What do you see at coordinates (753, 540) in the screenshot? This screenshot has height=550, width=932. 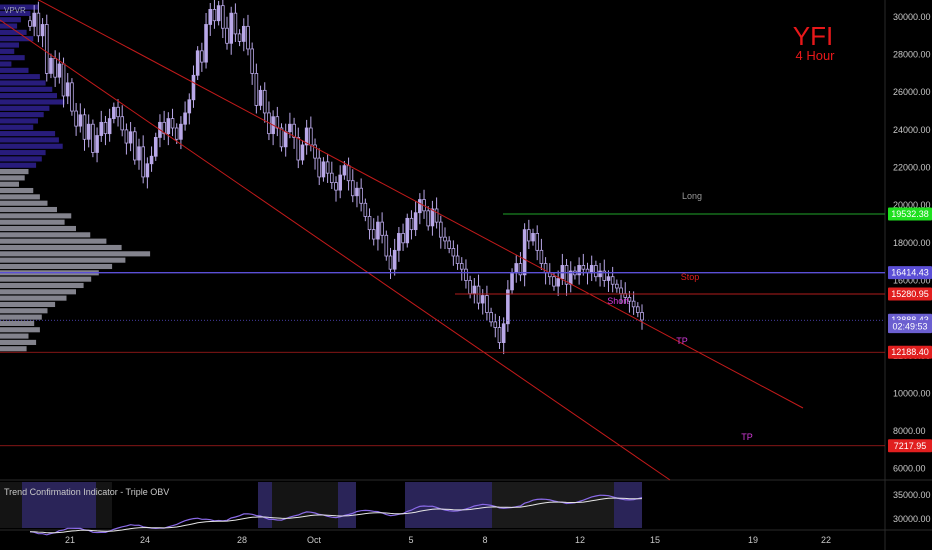 I see `x-tick-label: 19` at bounding box center [753, 540].